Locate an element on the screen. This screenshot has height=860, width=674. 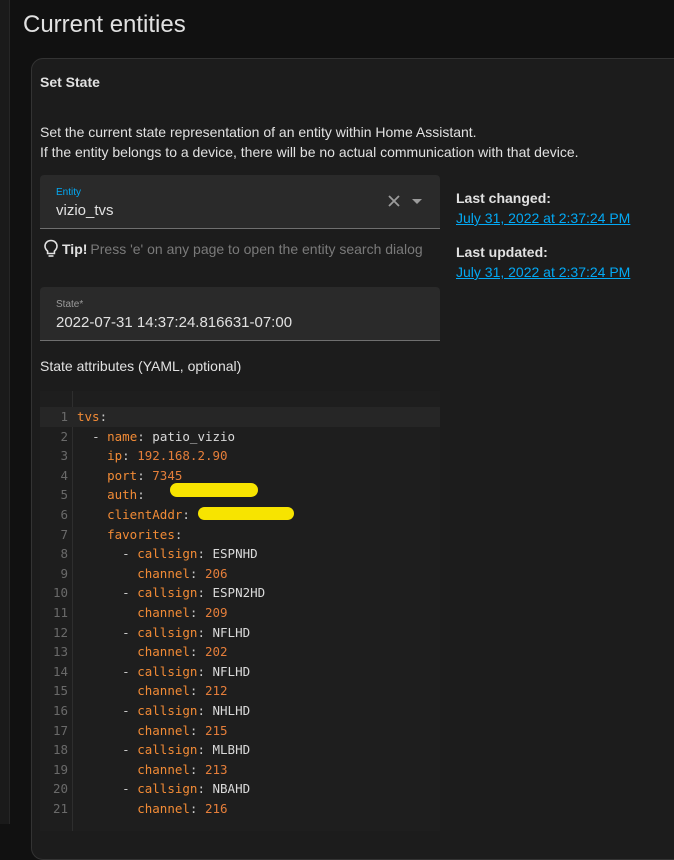
yaml-key: port is located at coordinates (122, 475).